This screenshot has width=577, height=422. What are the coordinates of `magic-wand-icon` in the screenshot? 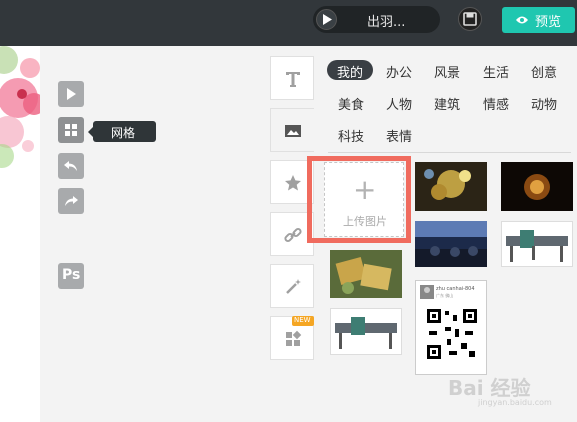 It's located at (293, 286).